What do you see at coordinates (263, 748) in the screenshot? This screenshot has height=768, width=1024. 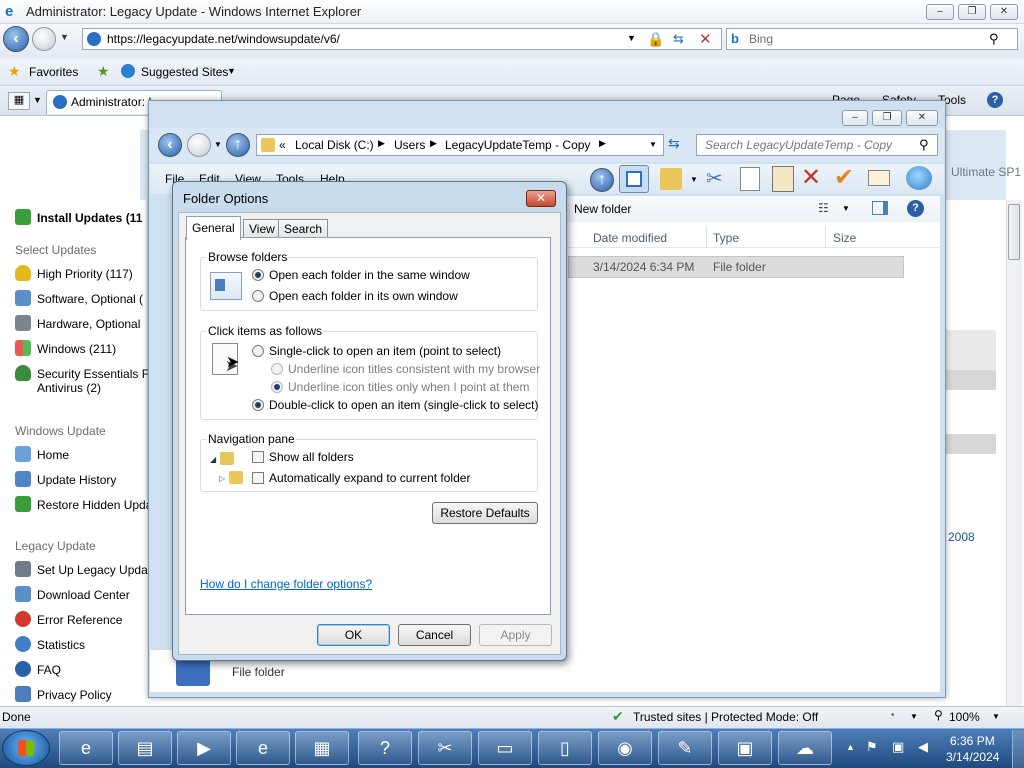 I see `taskbar-ie-window-icon: e` at bounding box center [263, 748].